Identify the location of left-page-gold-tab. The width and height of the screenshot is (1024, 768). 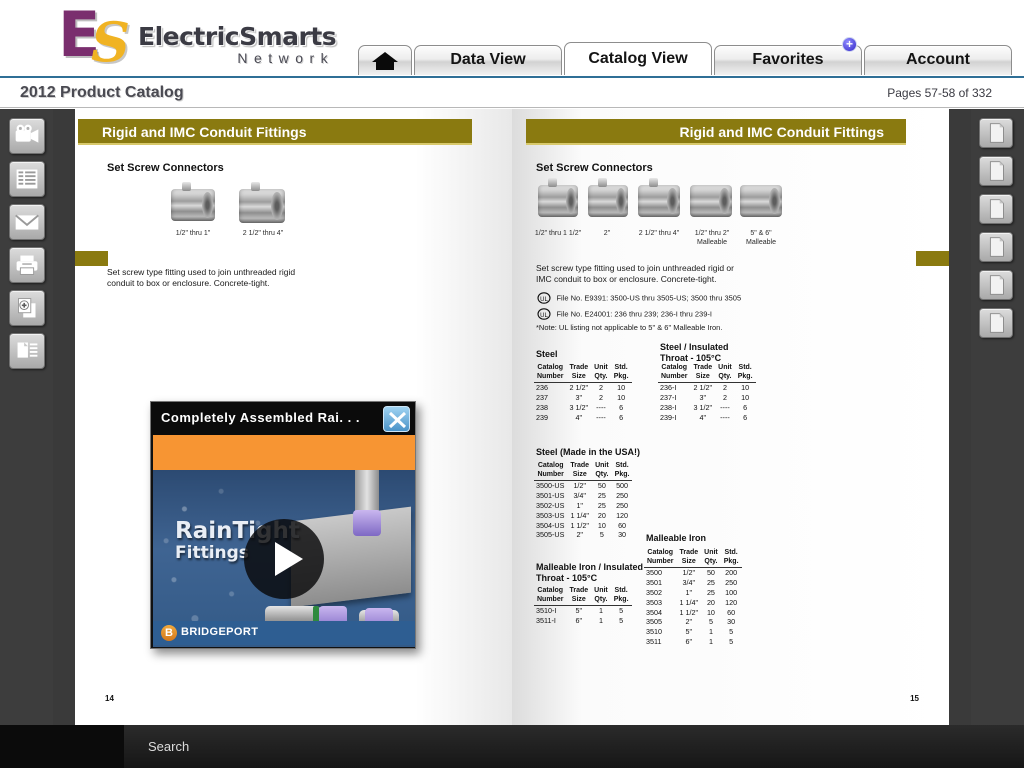
(91, 258).